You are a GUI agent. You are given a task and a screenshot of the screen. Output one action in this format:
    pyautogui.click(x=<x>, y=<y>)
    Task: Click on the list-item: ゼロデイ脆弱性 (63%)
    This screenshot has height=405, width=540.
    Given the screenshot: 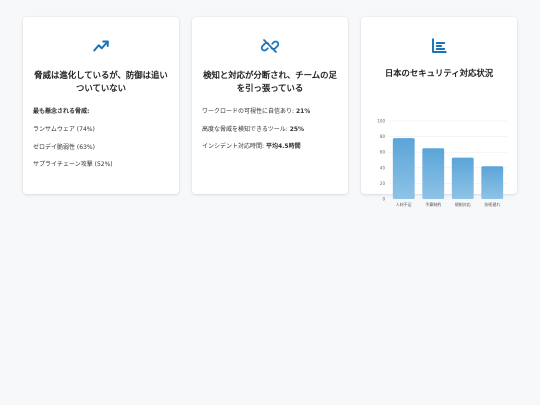 What is the action you would take?
    pyautogui.click(x=64, y=147)
    